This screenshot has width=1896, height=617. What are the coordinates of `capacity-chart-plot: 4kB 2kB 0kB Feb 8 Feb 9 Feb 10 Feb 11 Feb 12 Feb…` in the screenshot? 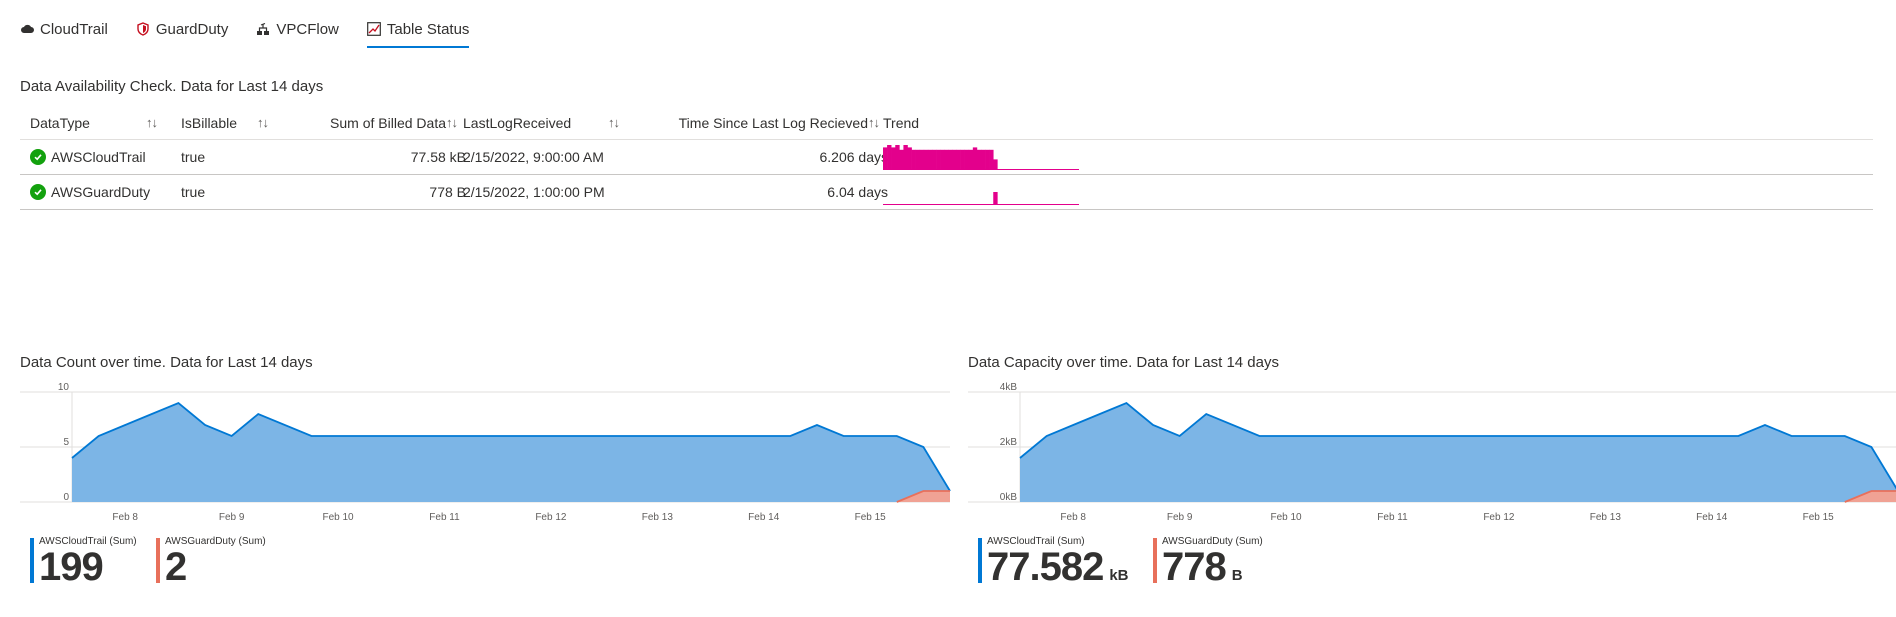 It's located at (1432, 452).